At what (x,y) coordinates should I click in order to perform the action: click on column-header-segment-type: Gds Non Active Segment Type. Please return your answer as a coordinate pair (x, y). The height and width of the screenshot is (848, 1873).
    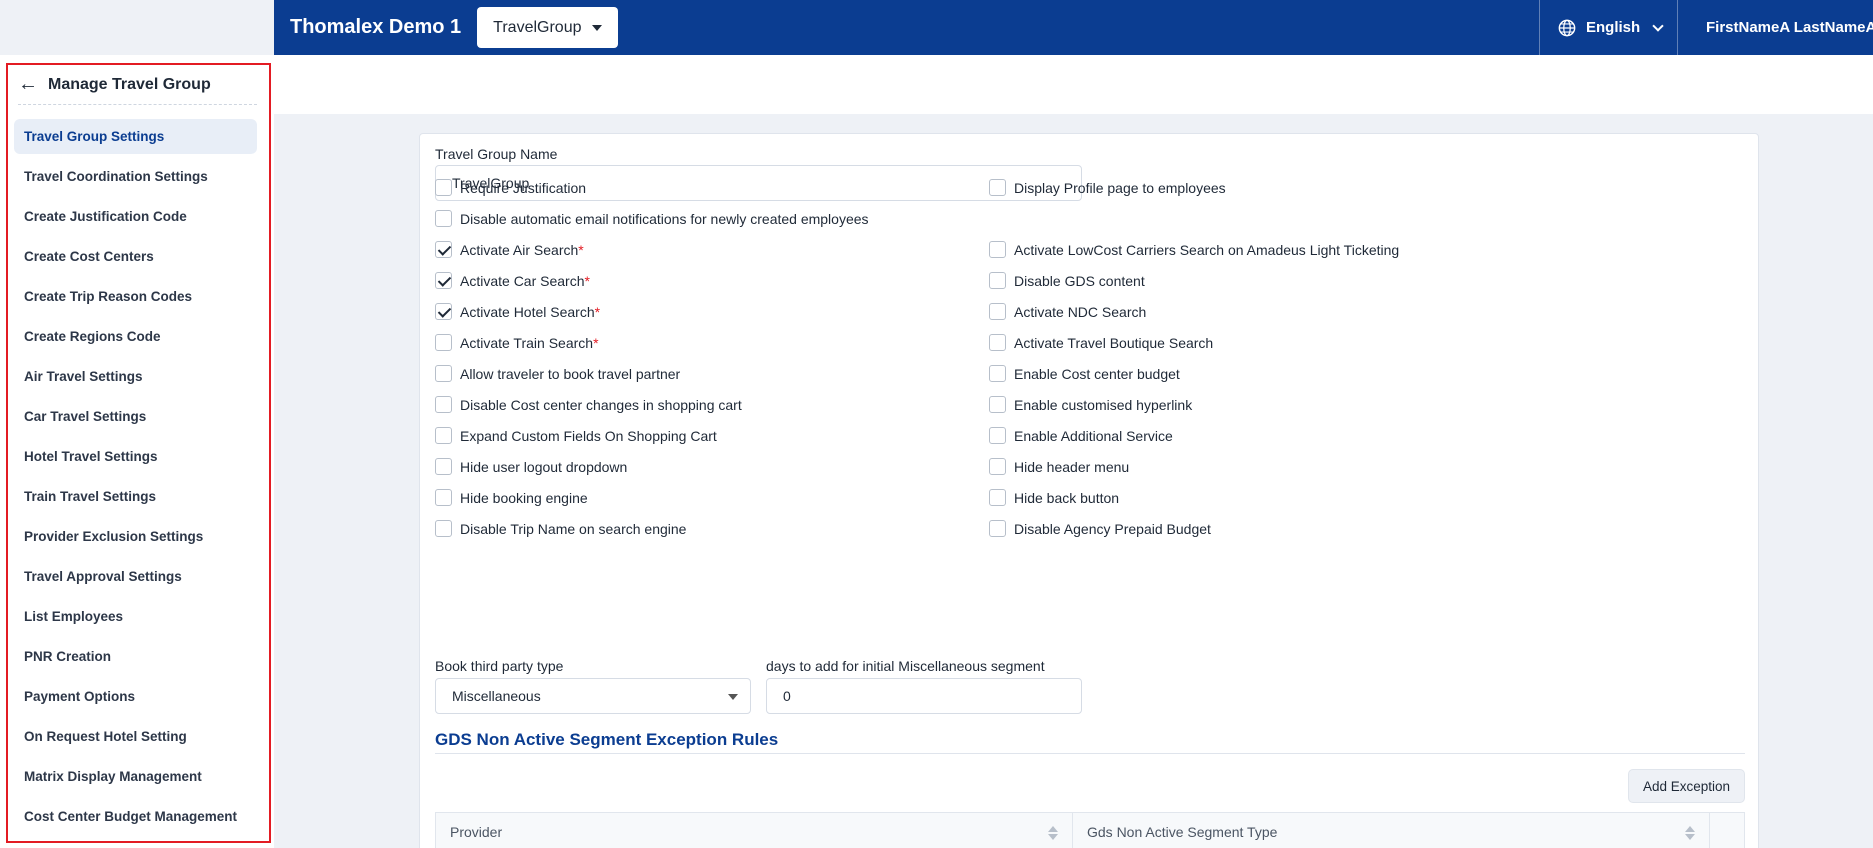
    Looking at the image, I should click on (1391, 830).